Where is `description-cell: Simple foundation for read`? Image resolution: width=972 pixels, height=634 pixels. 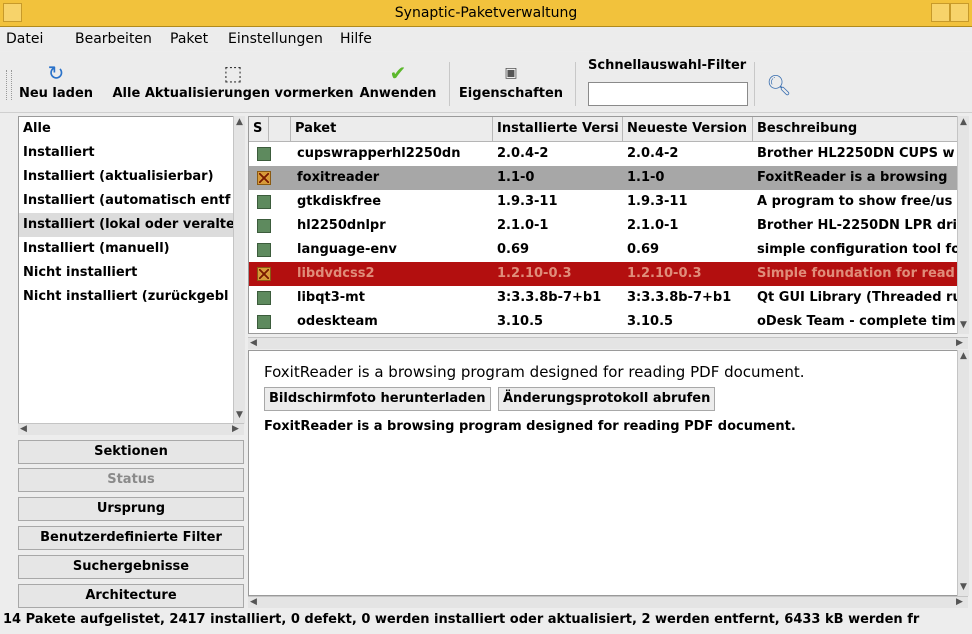
description-cell: Simple foundation for read is located at coordinates (856, 273).